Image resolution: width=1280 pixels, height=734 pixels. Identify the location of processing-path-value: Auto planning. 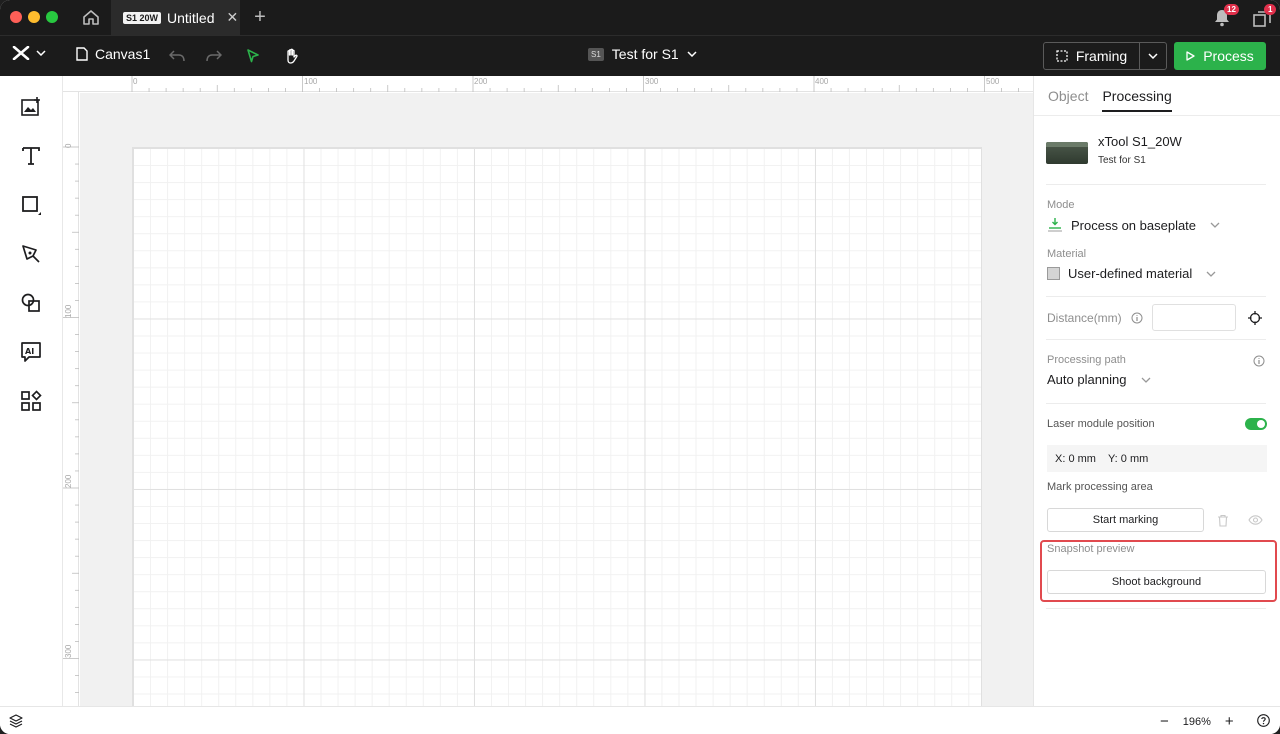
(1087, 379).